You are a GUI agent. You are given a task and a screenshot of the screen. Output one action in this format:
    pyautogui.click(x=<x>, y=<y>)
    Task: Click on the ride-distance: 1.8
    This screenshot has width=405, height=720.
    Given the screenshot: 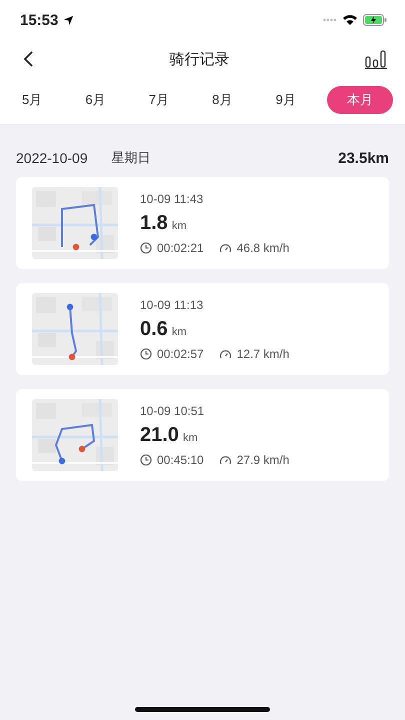 What is the action you would take?
    pyautogui.click(x=154, y=223)
    